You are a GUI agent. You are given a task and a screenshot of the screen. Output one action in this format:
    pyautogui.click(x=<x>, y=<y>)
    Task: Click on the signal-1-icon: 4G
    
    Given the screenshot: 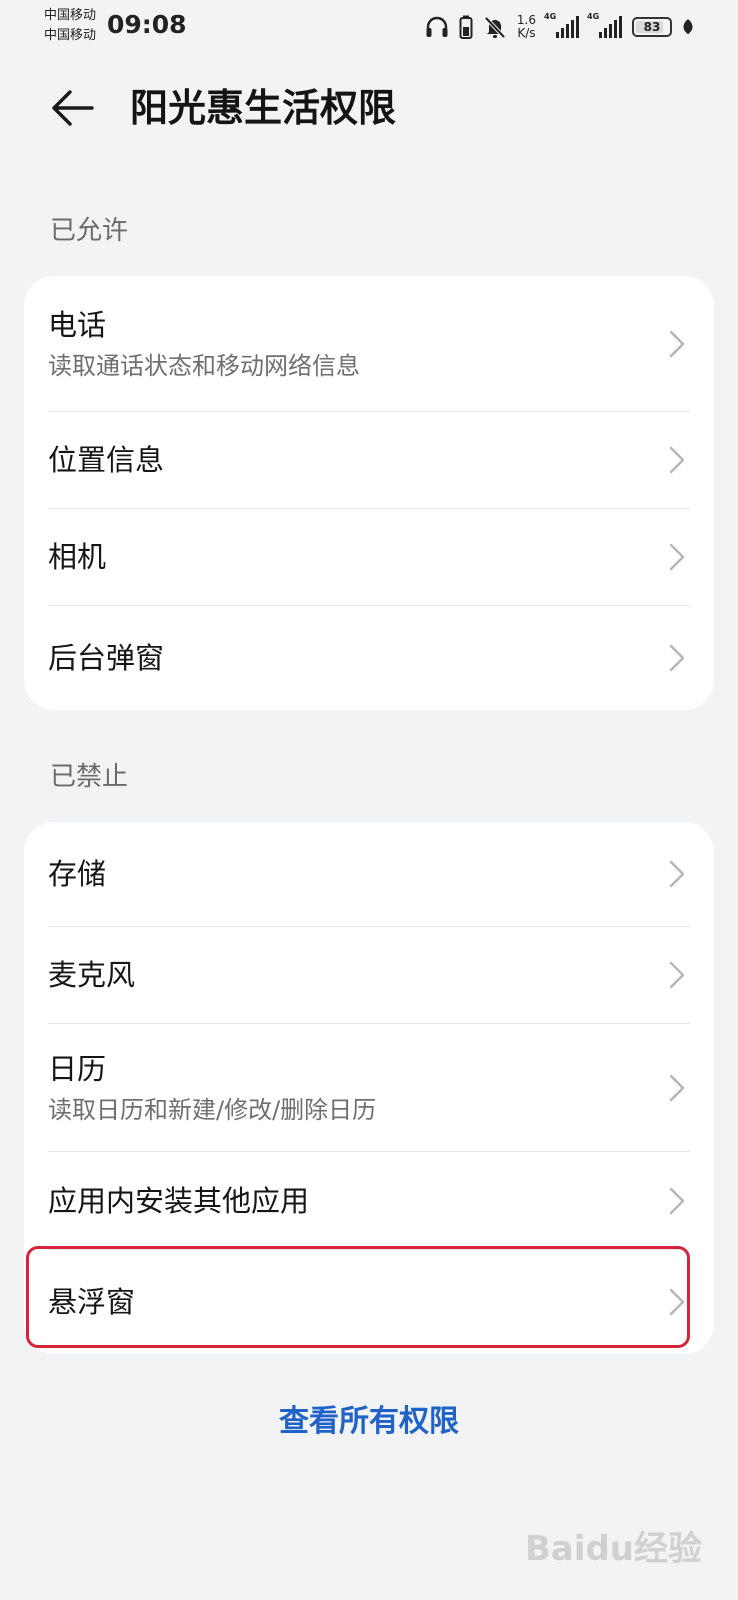 What is the action you would take?
    pyautogui.click(x=561, y=25)
    